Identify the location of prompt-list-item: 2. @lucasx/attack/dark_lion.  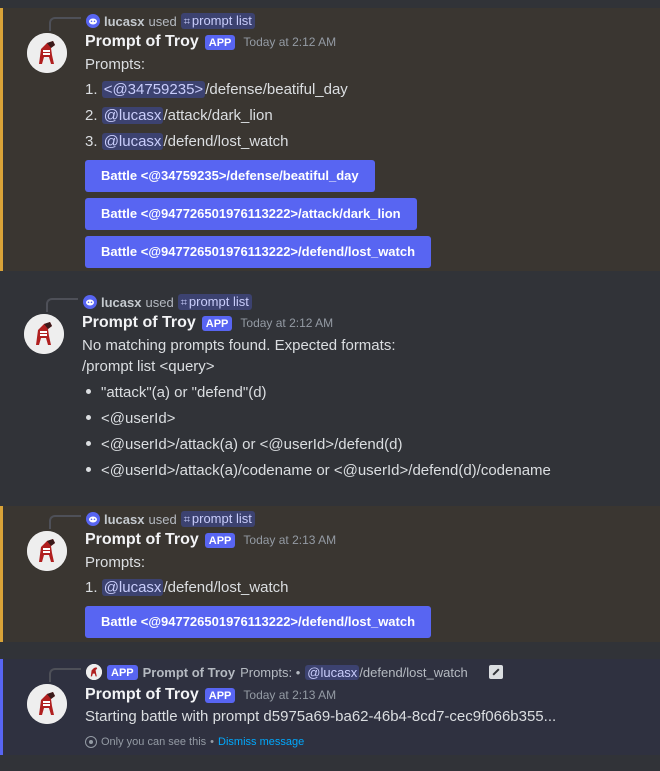
(179, 116).